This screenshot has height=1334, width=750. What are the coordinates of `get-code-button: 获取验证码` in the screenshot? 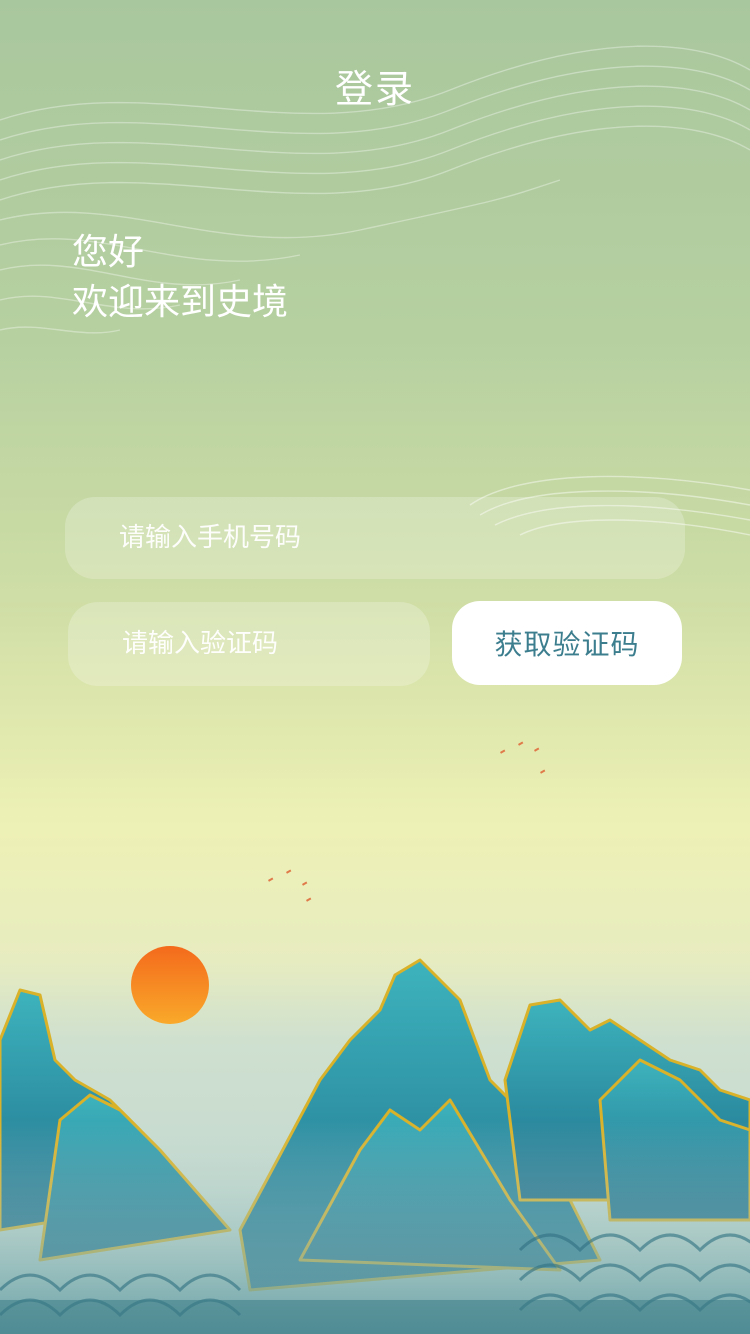 It's located at (567, 643).